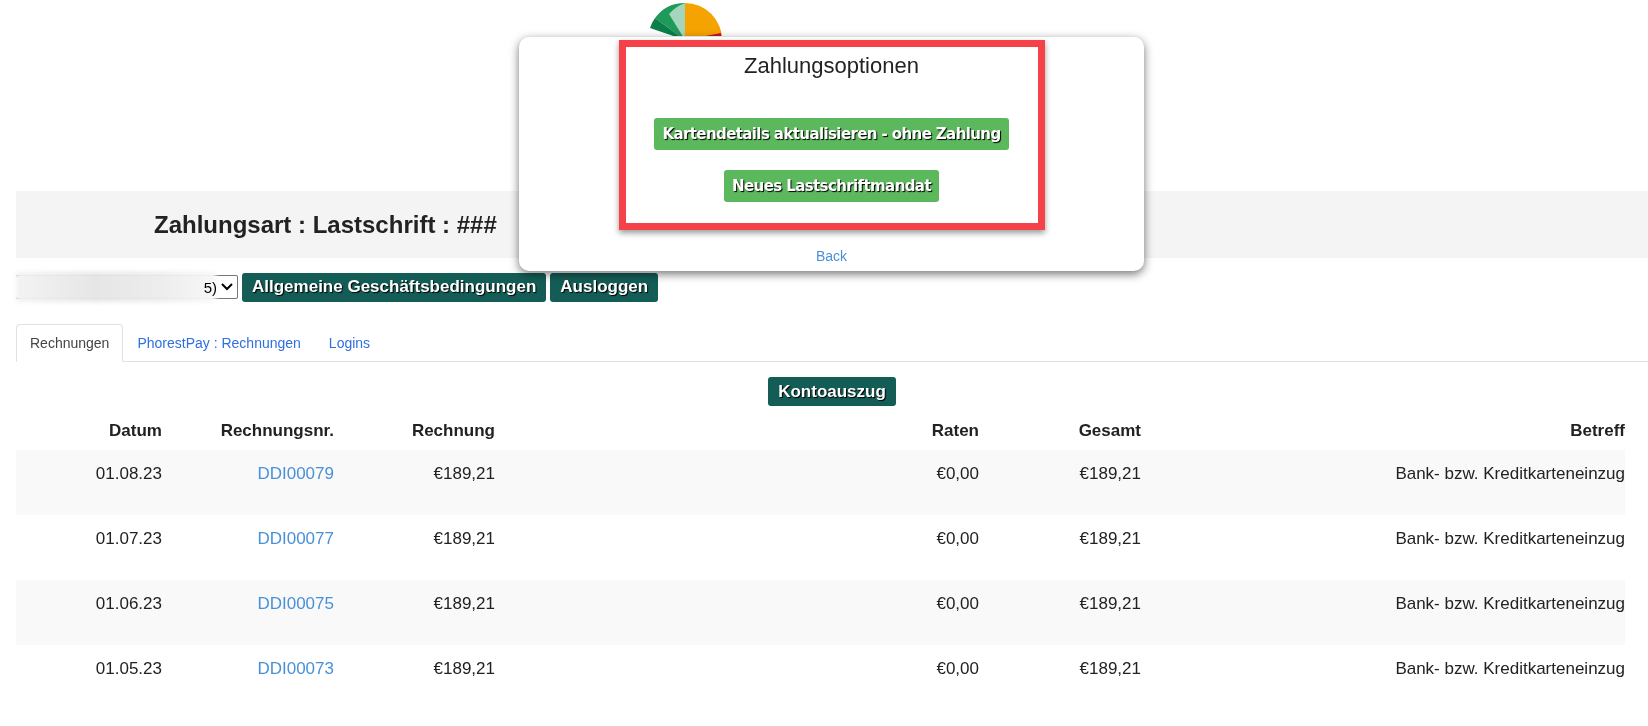 The height and width of the screenshot is (726, 1648). What do you see at coordinates (295, 603) in the screenshot?
I see `invoice-link: DDI00075` at bounding box center [295, 603].